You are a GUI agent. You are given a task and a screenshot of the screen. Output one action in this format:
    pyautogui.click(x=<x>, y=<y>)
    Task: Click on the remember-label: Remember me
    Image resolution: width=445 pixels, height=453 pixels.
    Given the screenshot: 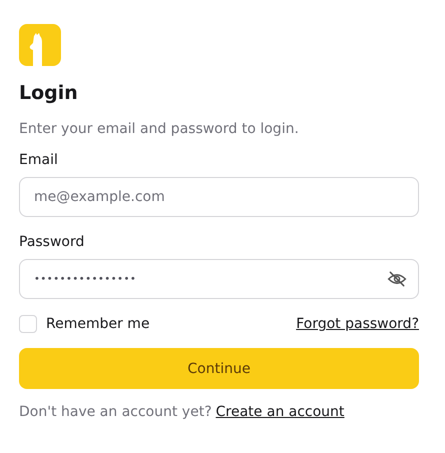 What is the action you would take?
    pyautogui.click(x=98, y=324)
    